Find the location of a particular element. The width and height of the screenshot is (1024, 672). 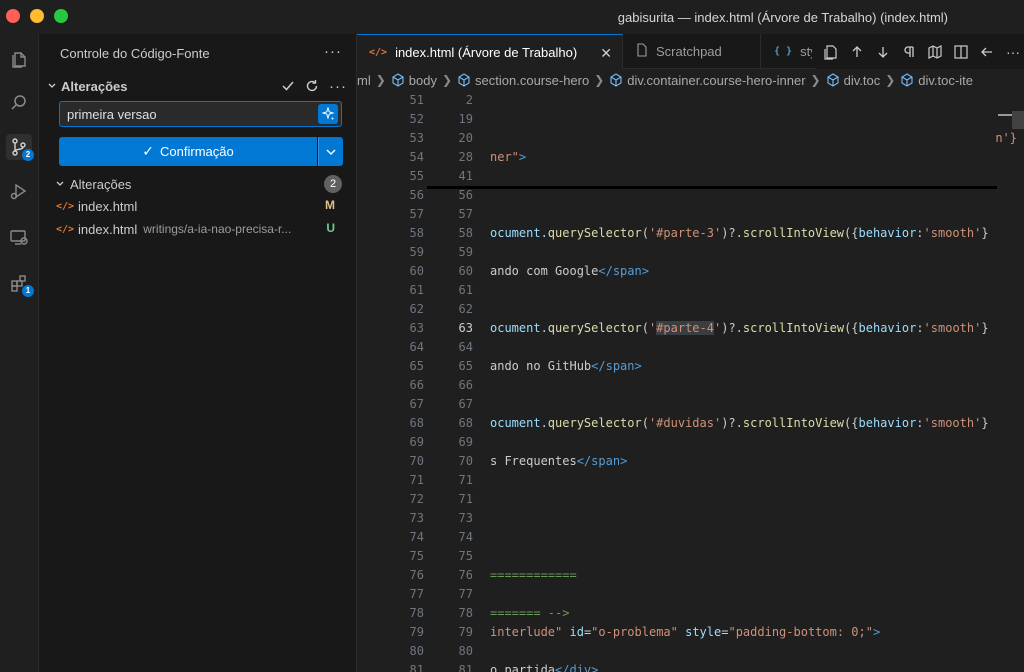

code-line: 65 65 ando no GitHub</span> is located at coordinates (690, 366).